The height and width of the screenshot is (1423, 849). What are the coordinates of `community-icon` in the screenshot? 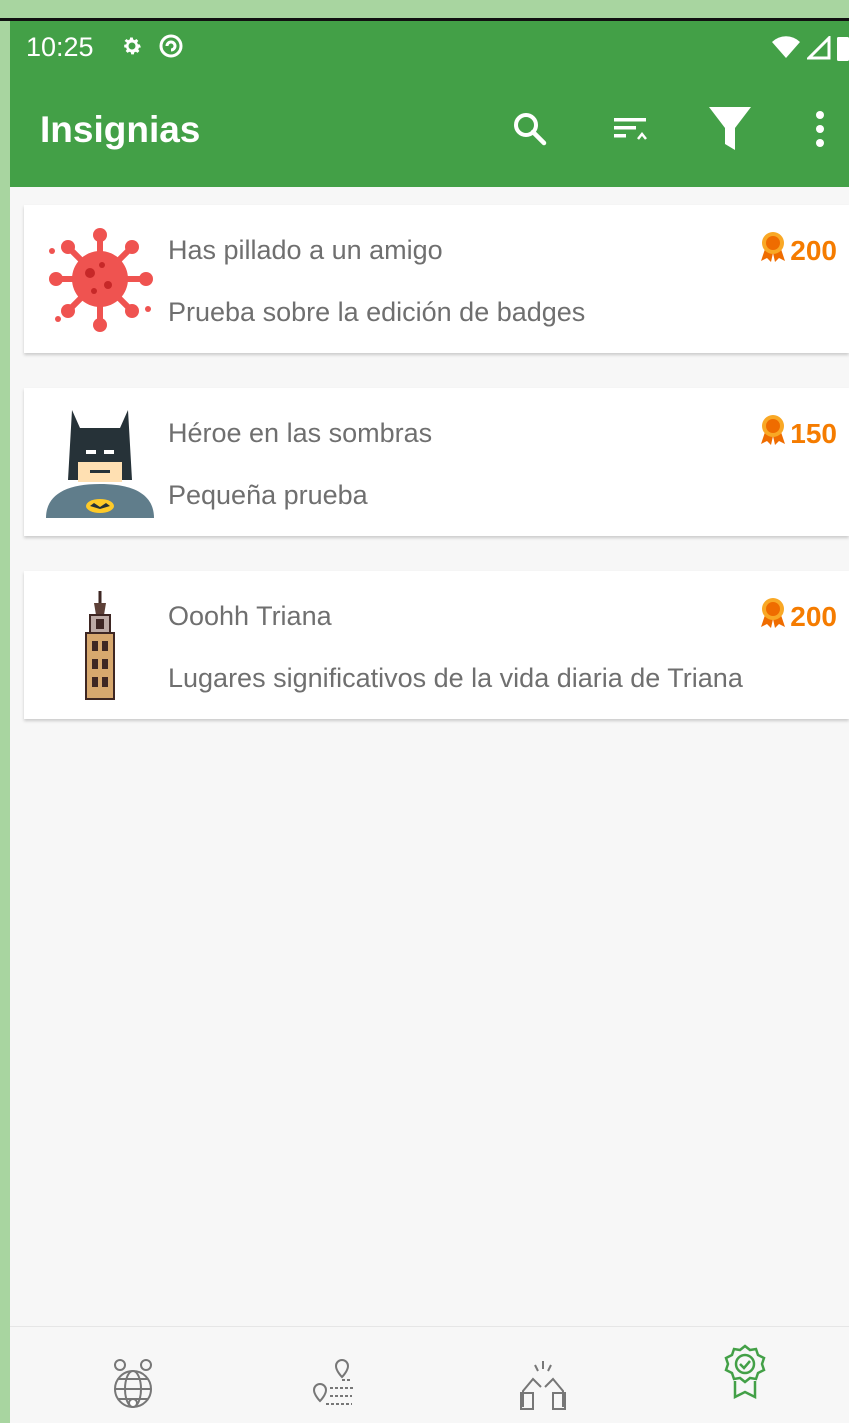 It's located at (543, 1386).